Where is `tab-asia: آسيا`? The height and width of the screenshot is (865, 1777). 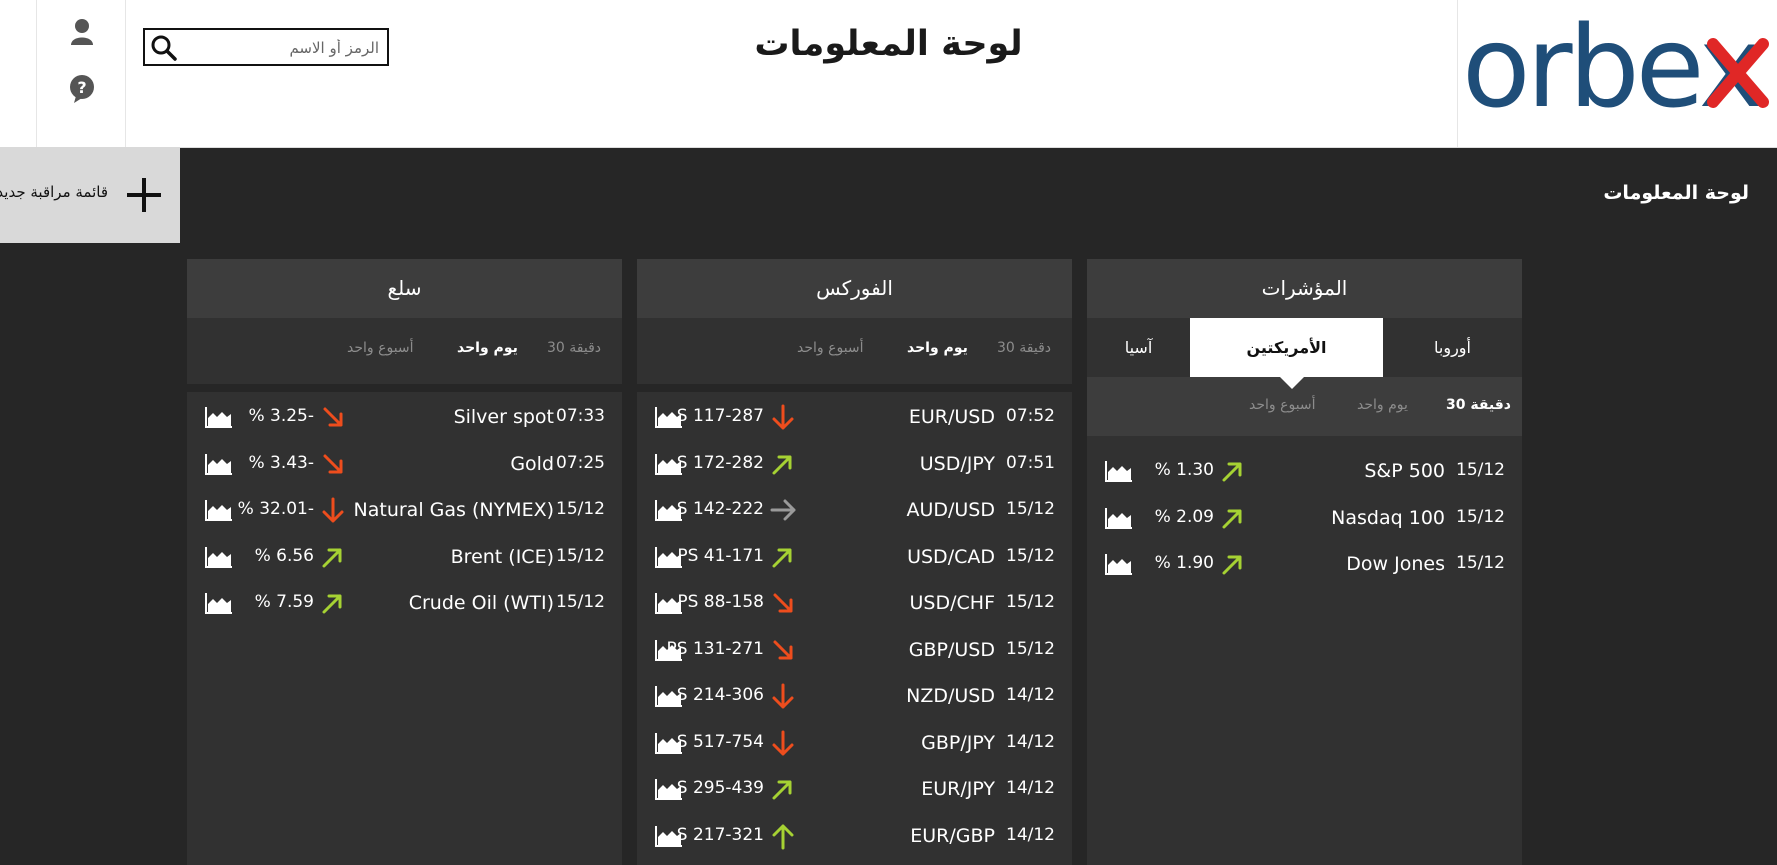 tab-asia: آسيا is located at coordinates (1138, 347).